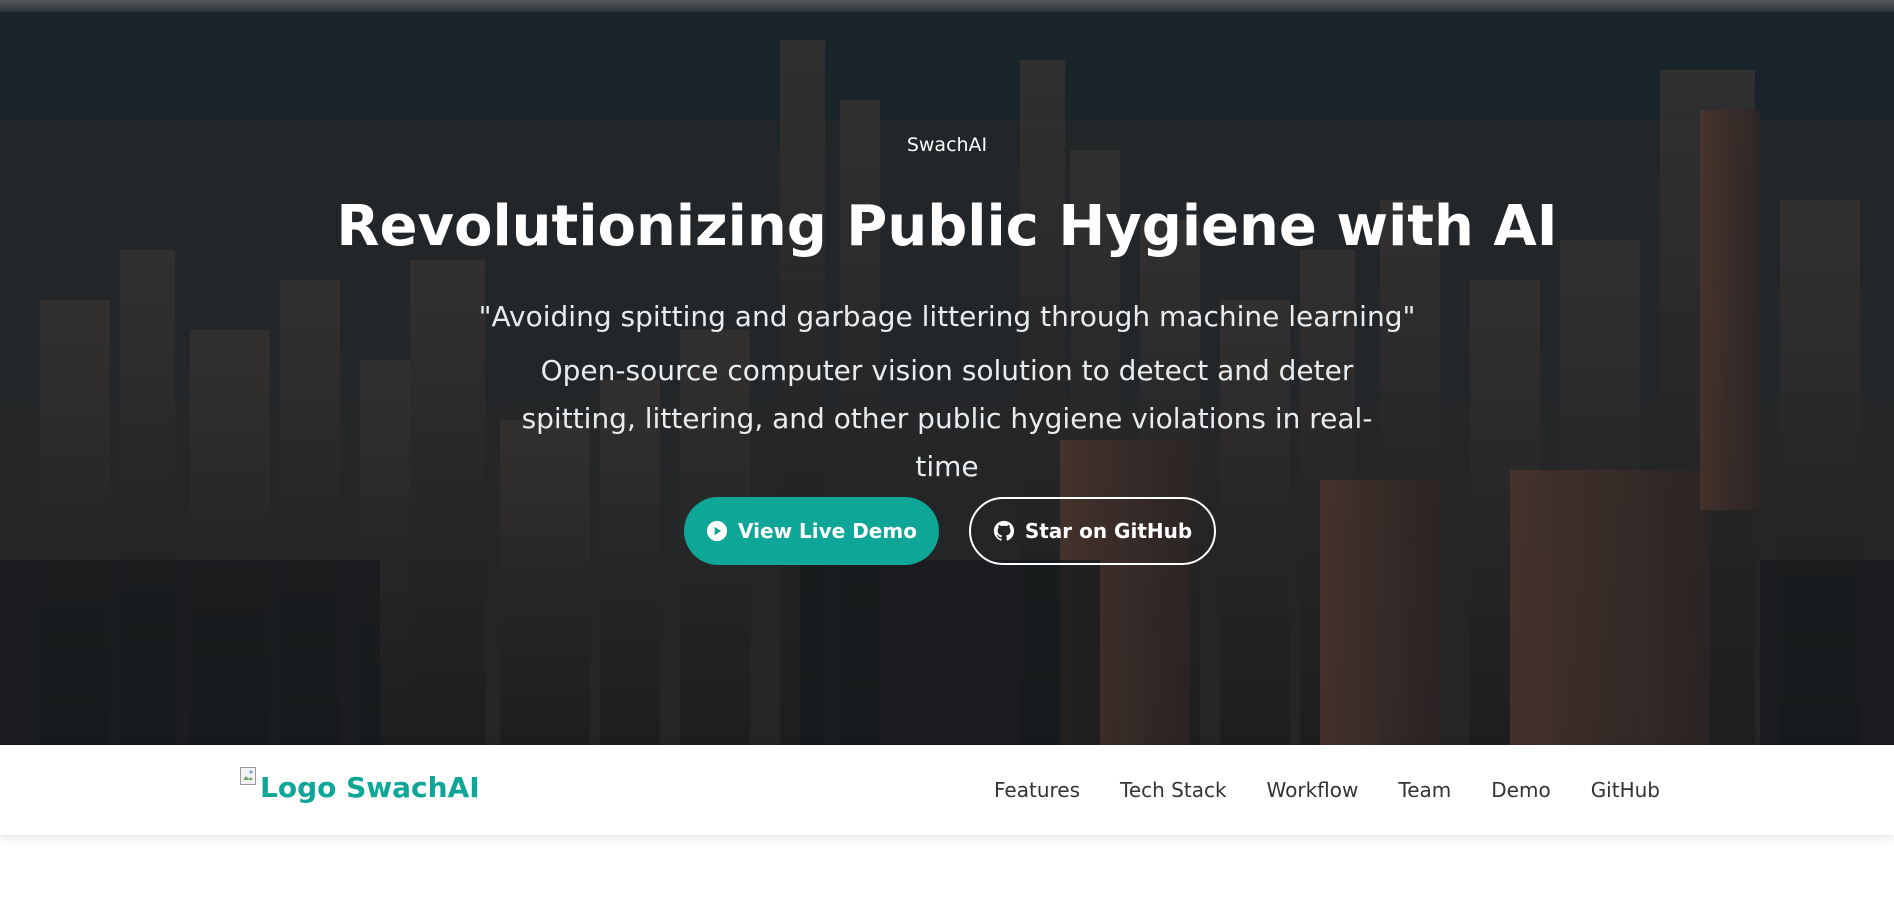 This screenshot has width=1894, height=917. What do you see at coordinates (1173, 790) in the screenshot?
I see `nav-link-tech-stack: Tech Stack` at bounding box center [1173, 790].